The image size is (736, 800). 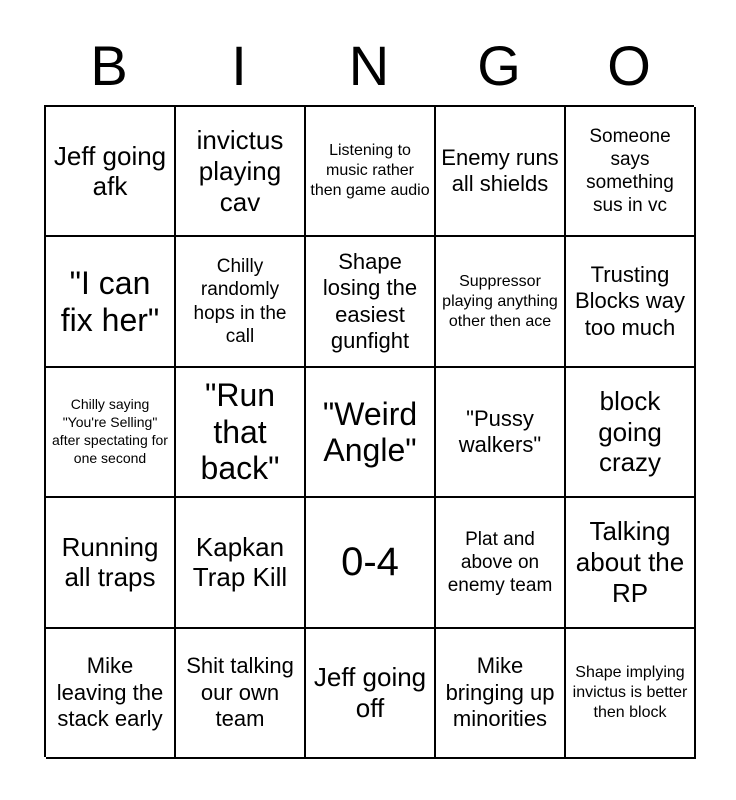 I want to click on bingo-cell-o3: block going crazy, so click(x=631, y=433).